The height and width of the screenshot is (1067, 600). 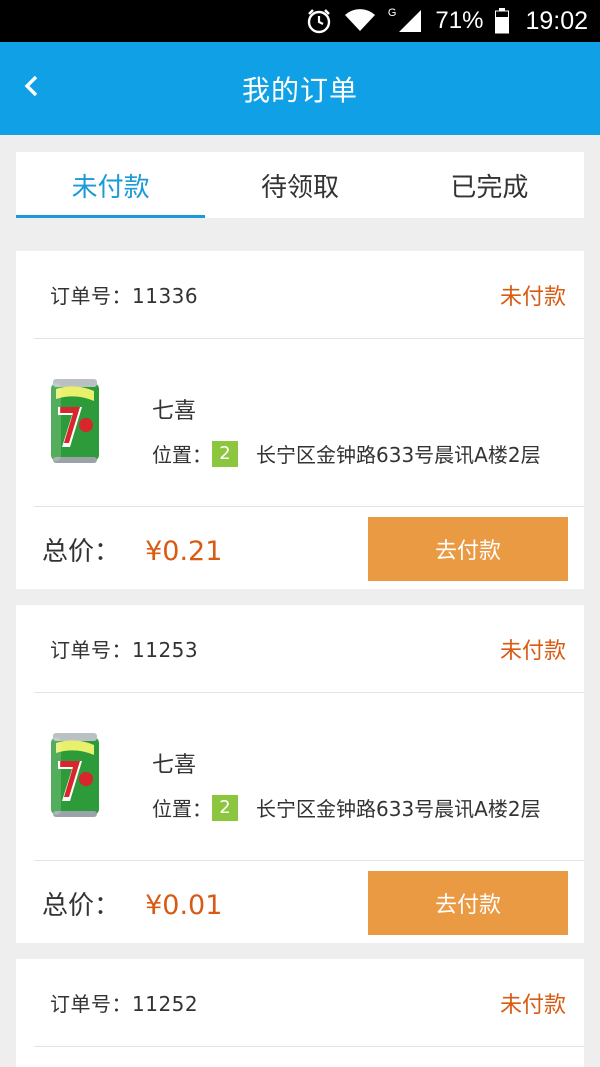 I want to click on tab-unpaid: 未付款, so click(x=111, y=185).